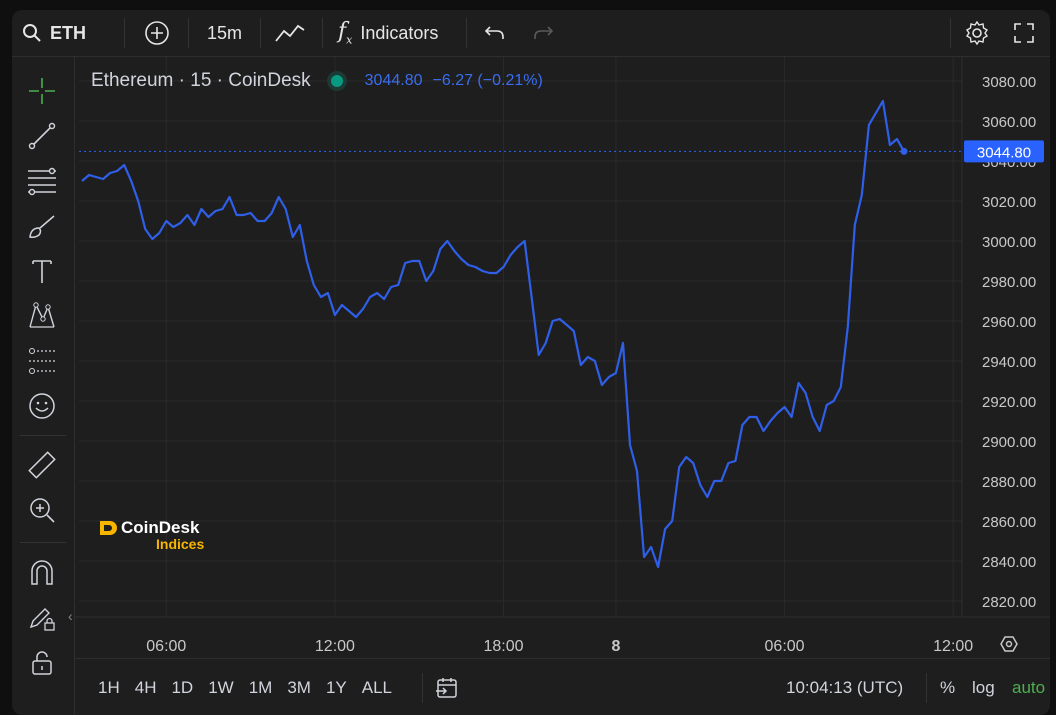 The width and height of the screenshot is (1056, 715). Describe the element at coordinates (221, 688) in the screenshot. I see `range-1w: 1W` at that location.